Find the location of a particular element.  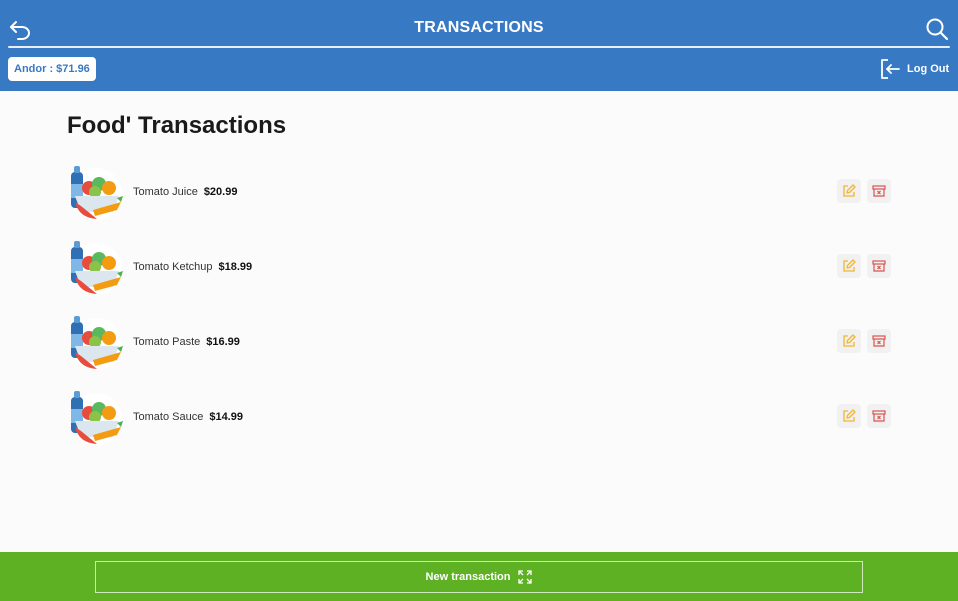

balance-badge: Andor : $71.96 is located at coordinates (52, 69).